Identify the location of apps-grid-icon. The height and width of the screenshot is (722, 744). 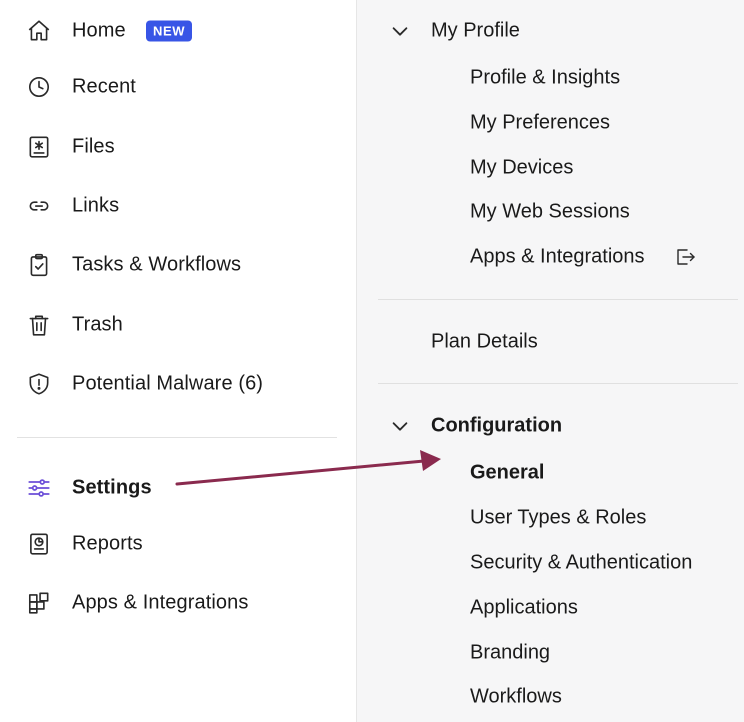
(39, 603).